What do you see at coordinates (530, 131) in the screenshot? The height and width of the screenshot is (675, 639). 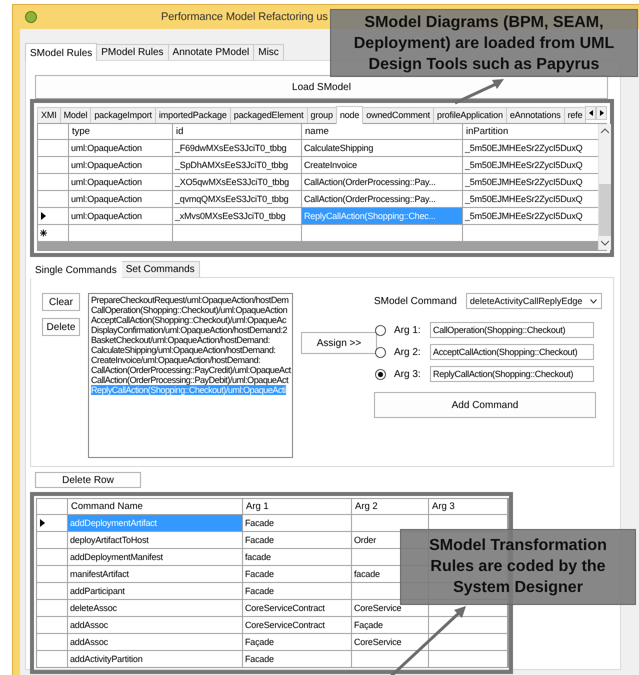 I see `column-header: inPartition` at bounding box center [530, 131].